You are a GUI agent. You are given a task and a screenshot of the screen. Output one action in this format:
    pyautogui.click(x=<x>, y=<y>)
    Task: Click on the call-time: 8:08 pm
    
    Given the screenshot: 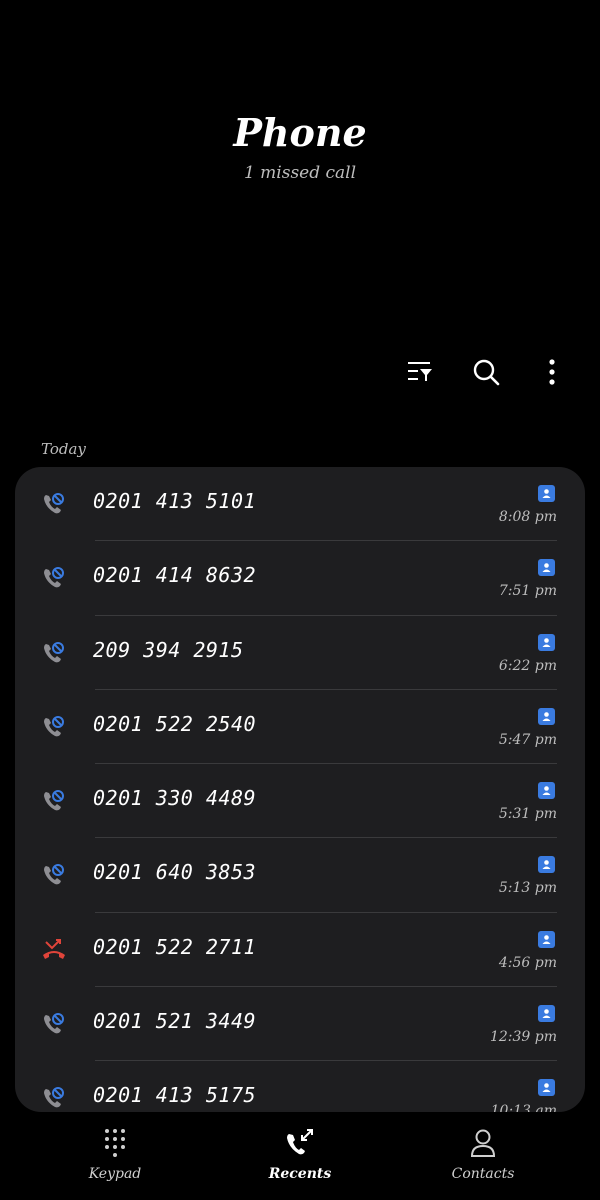 What is the action you would take?
    pyautogui.click(x=527, y=517)
    